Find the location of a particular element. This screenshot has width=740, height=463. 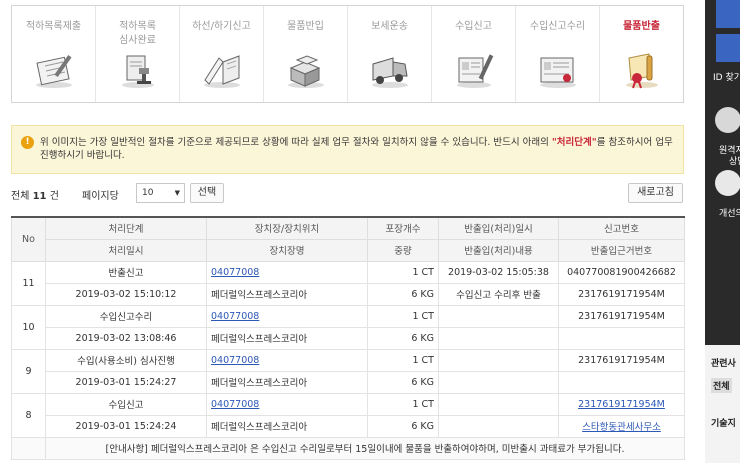

header-step: 처리단계 is located at coordinates (126, 228).